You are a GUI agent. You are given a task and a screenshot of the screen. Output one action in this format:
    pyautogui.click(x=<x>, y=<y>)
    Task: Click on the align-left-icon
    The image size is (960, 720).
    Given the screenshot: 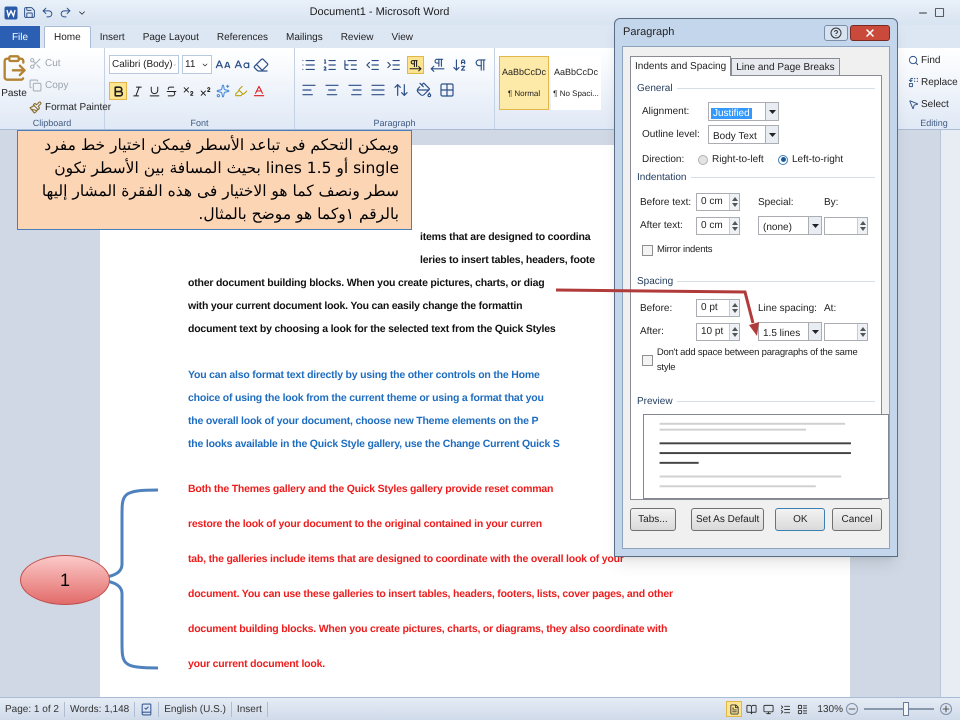 What is the action you would take?
    pyautogui.click(x=309, y=90)
    